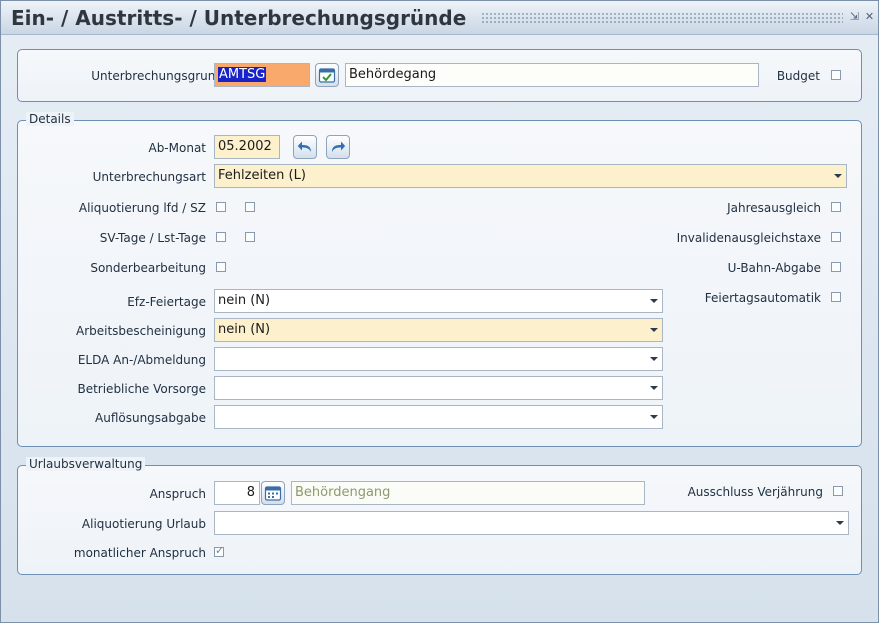 The height and width of the screenshot is (623, 879). What do you see at coordinates (221, 207) in the screenshot?
I see `aliquotierung-lfd-checkbox` at bounding box center [221, 207].